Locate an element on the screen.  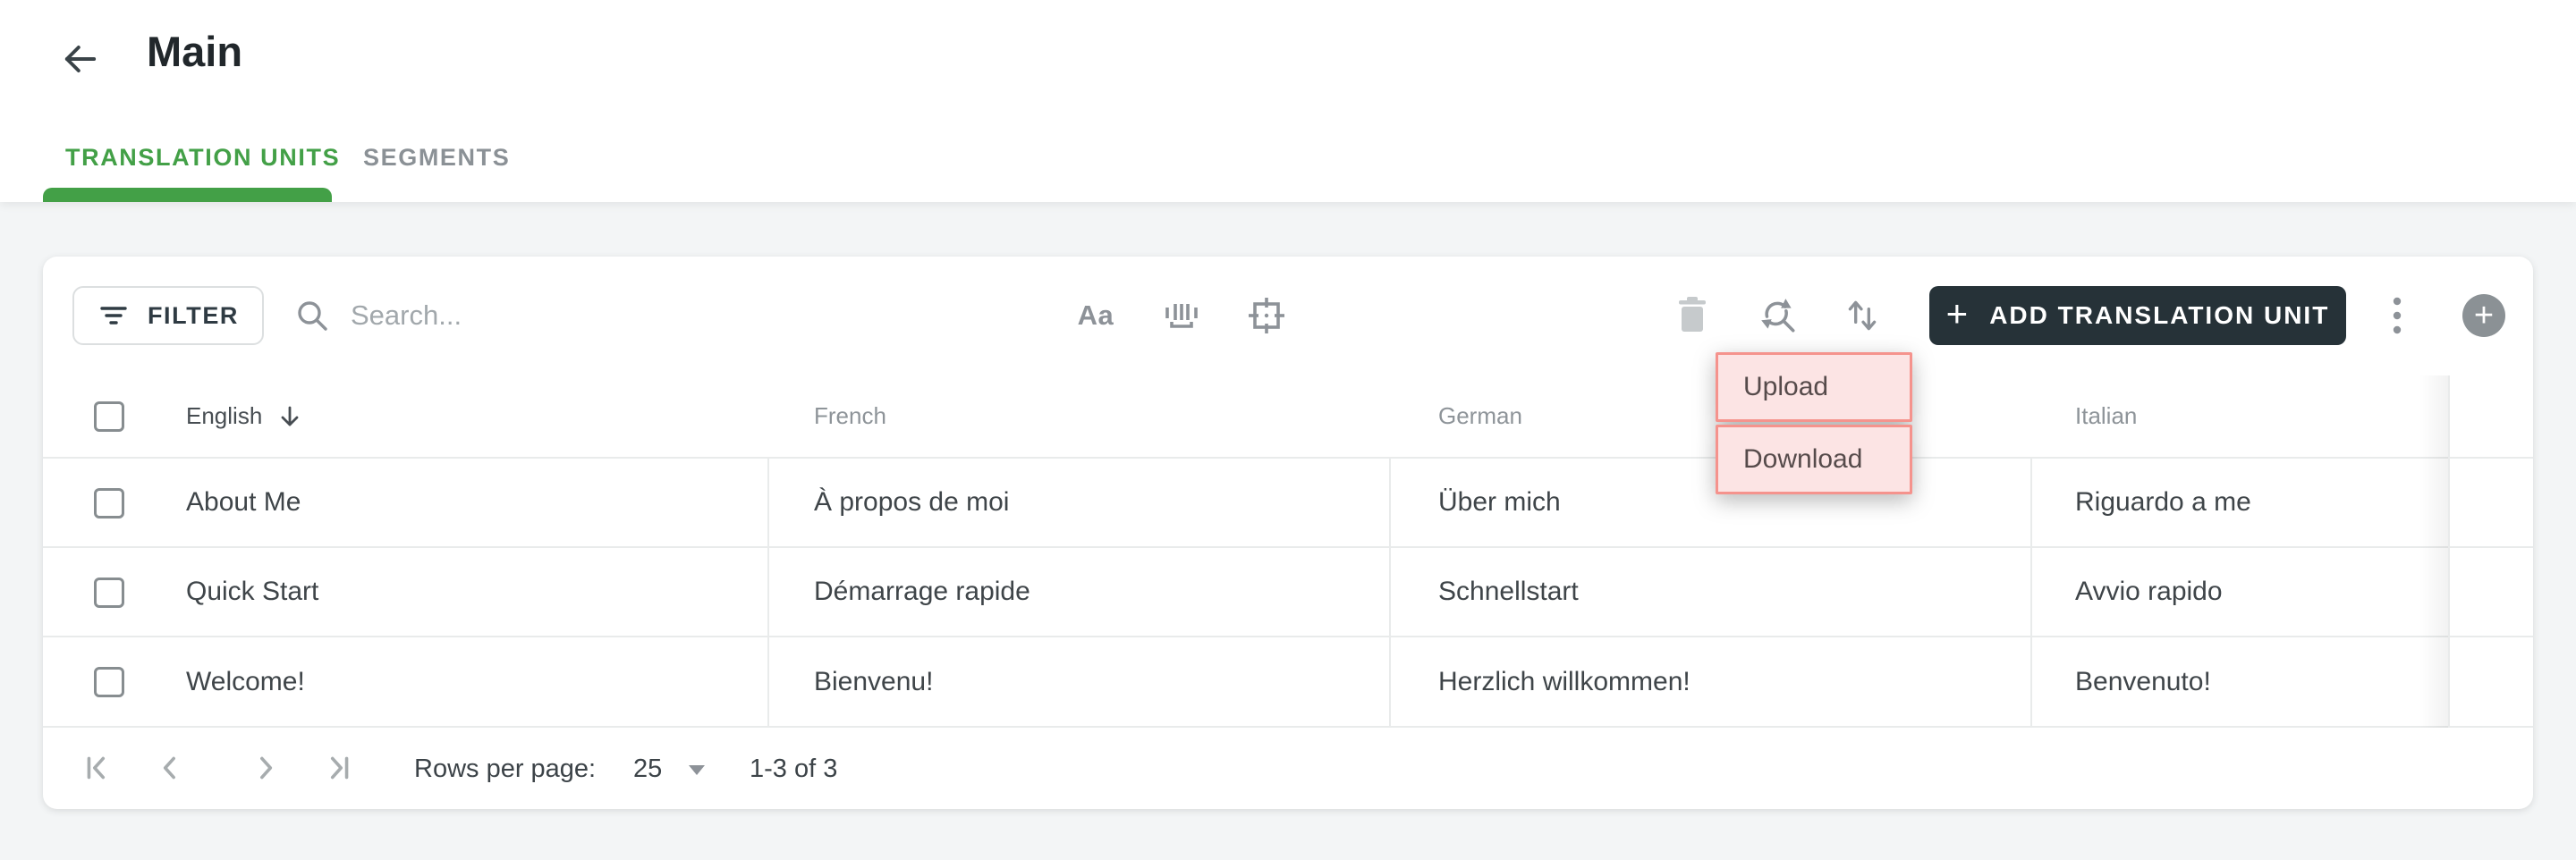
cell-english: About Me is located at coordinates (243, 503).